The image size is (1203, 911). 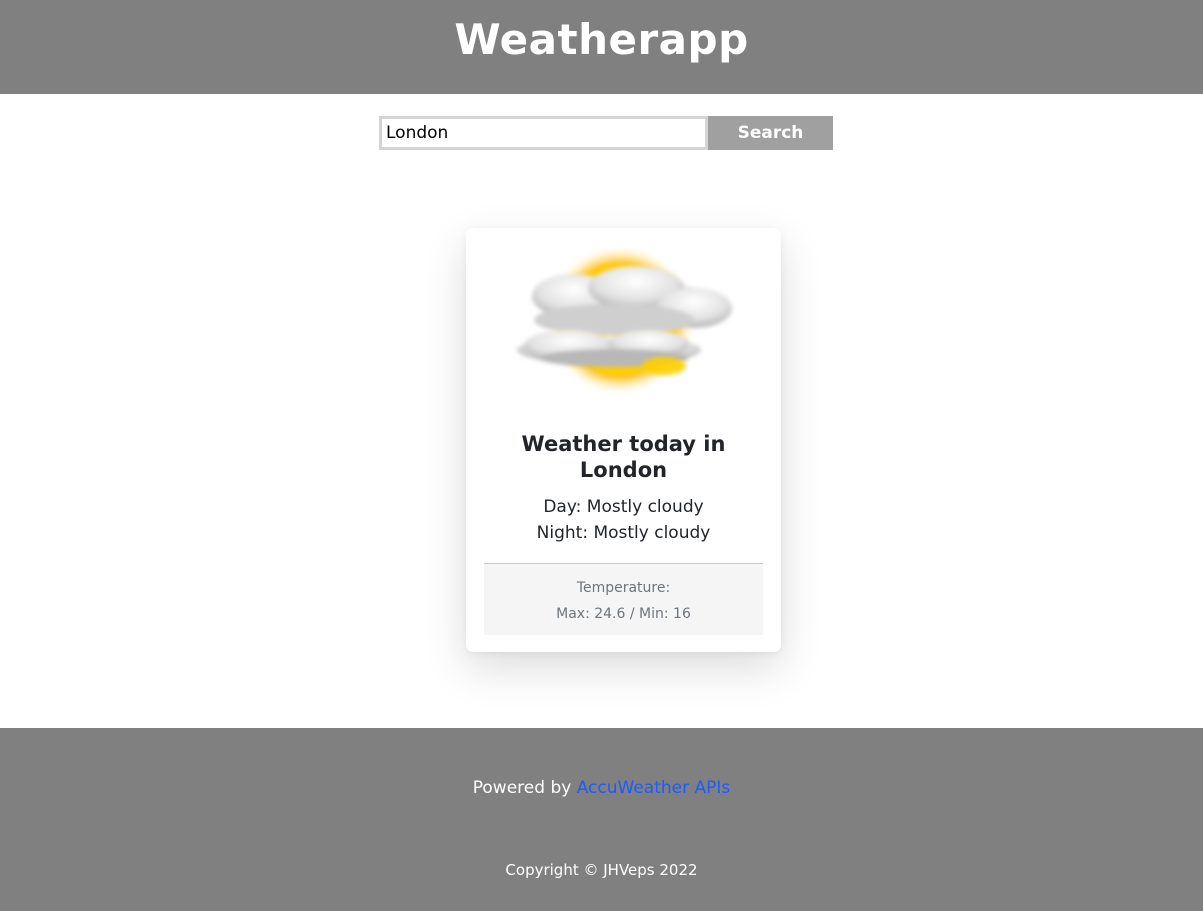 What do you see at coordinates (601, 870) in the screenshot?
I see `copyright: Copyright © JHVeps 2022` at bounding box center [601, 870].